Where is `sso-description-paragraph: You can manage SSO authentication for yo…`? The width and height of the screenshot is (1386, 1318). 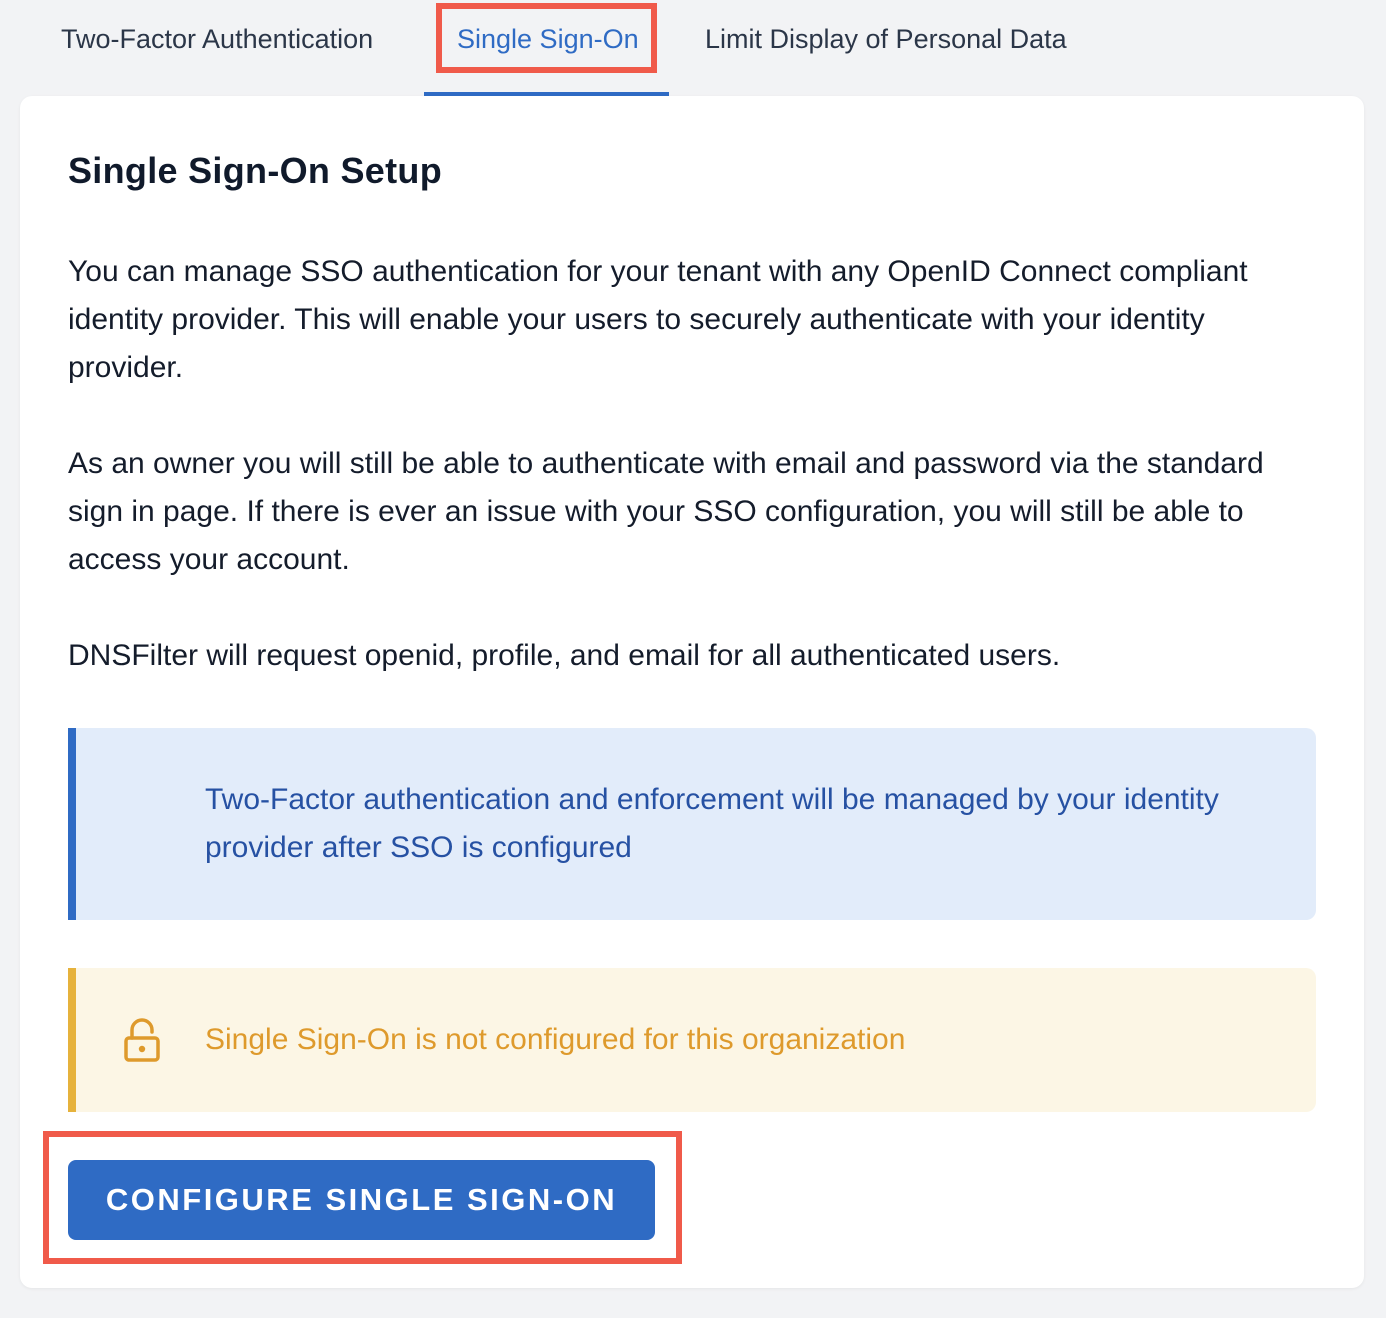 sso-description-paragraph: You can manage SSO authentication for yo… is located at coordinates (658, 319).